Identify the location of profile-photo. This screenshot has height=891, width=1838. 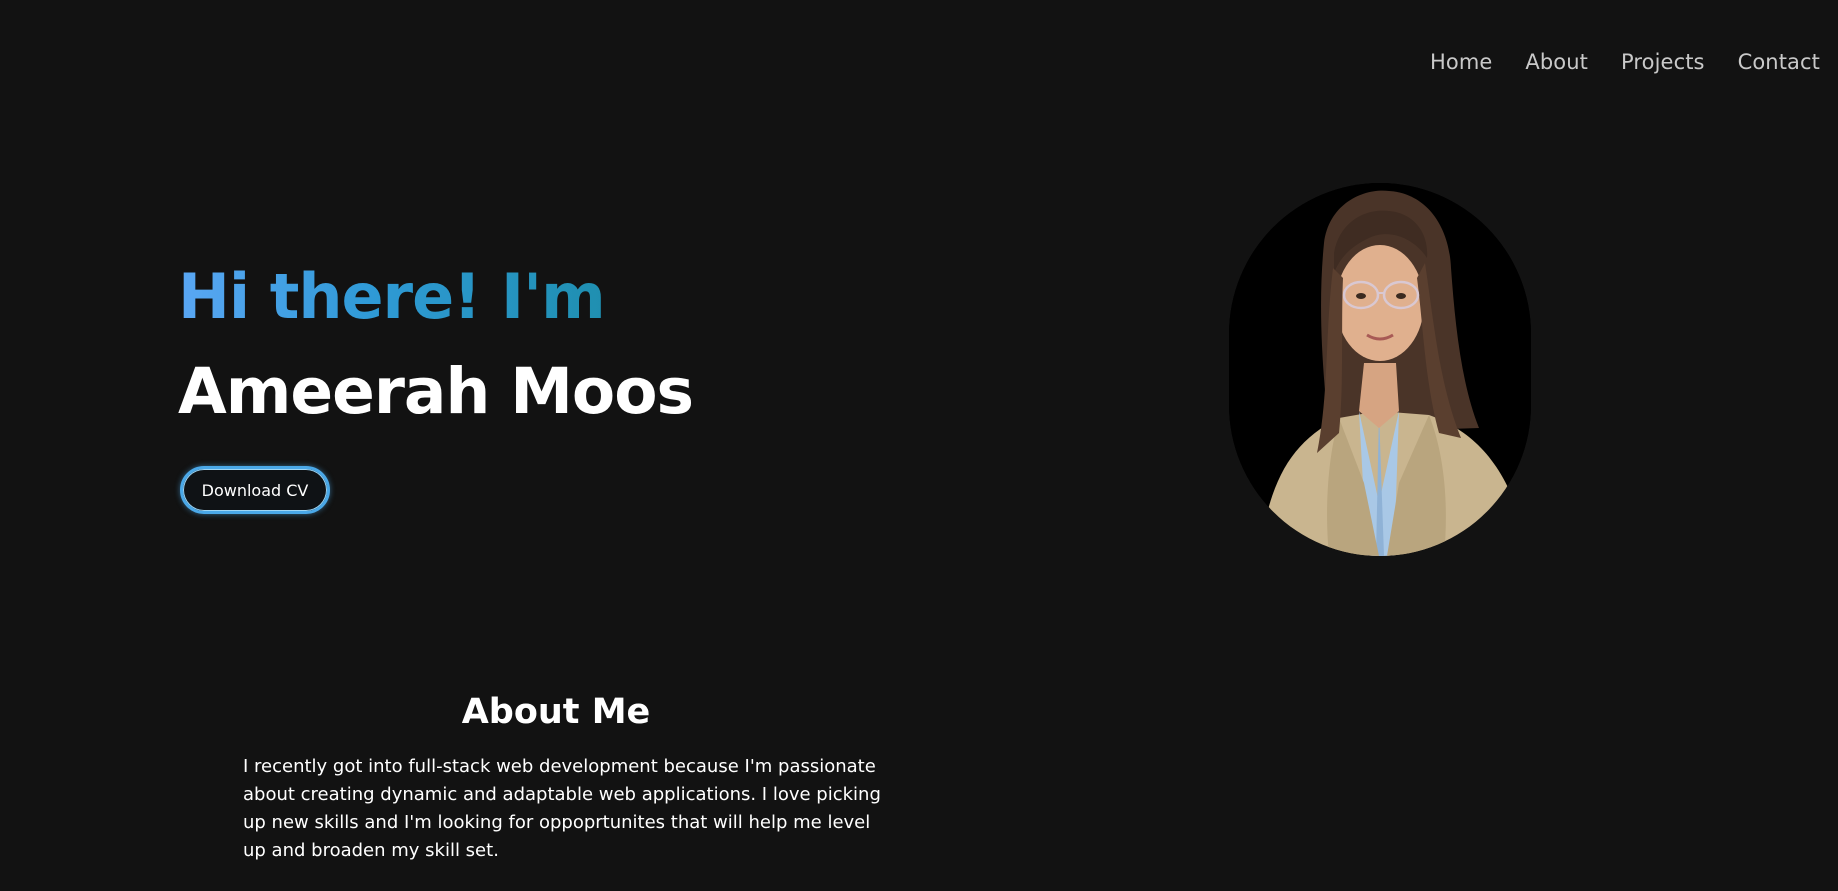
(1380, 369).